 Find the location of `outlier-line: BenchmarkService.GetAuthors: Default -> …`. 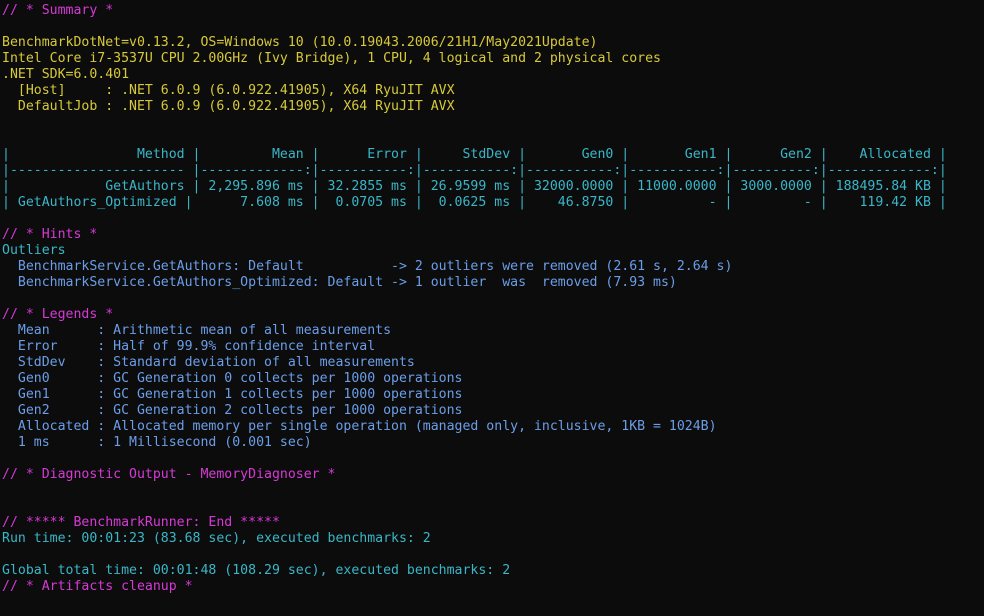

outlier-line: BenchmarkService.GetAuthors: Default -> … is located at coordinates (367, 266).